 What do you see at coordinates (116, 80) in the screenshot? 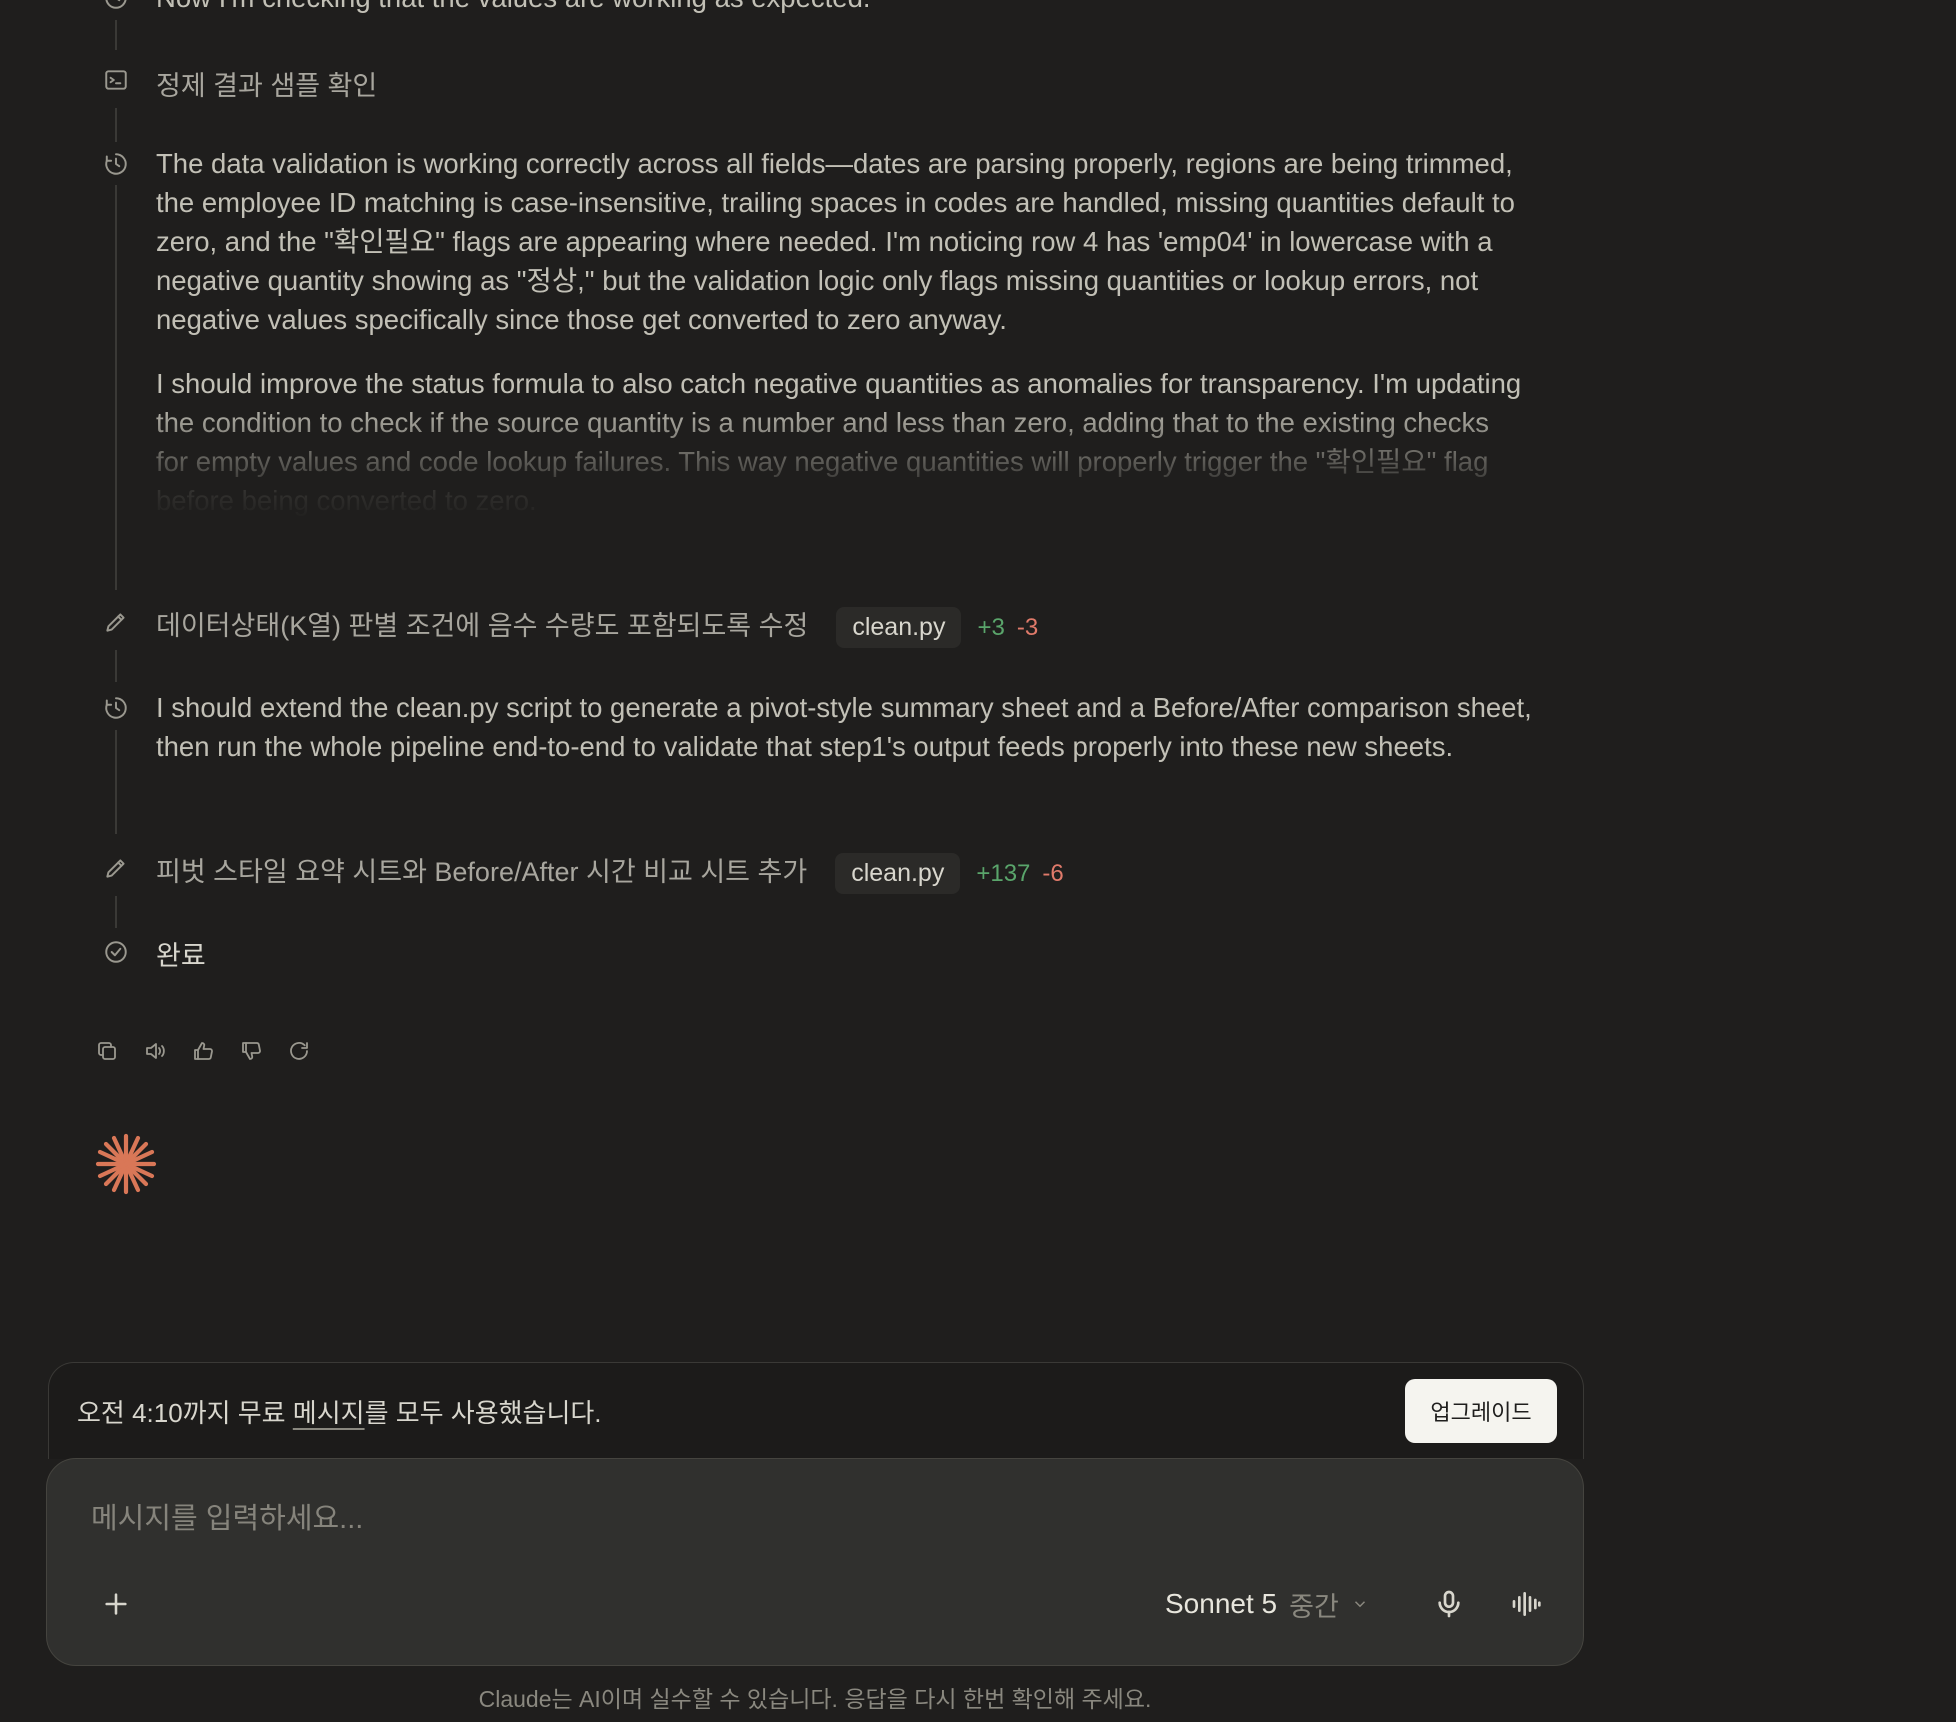
I see `terminal-icon` at bounding box center [116, 80].